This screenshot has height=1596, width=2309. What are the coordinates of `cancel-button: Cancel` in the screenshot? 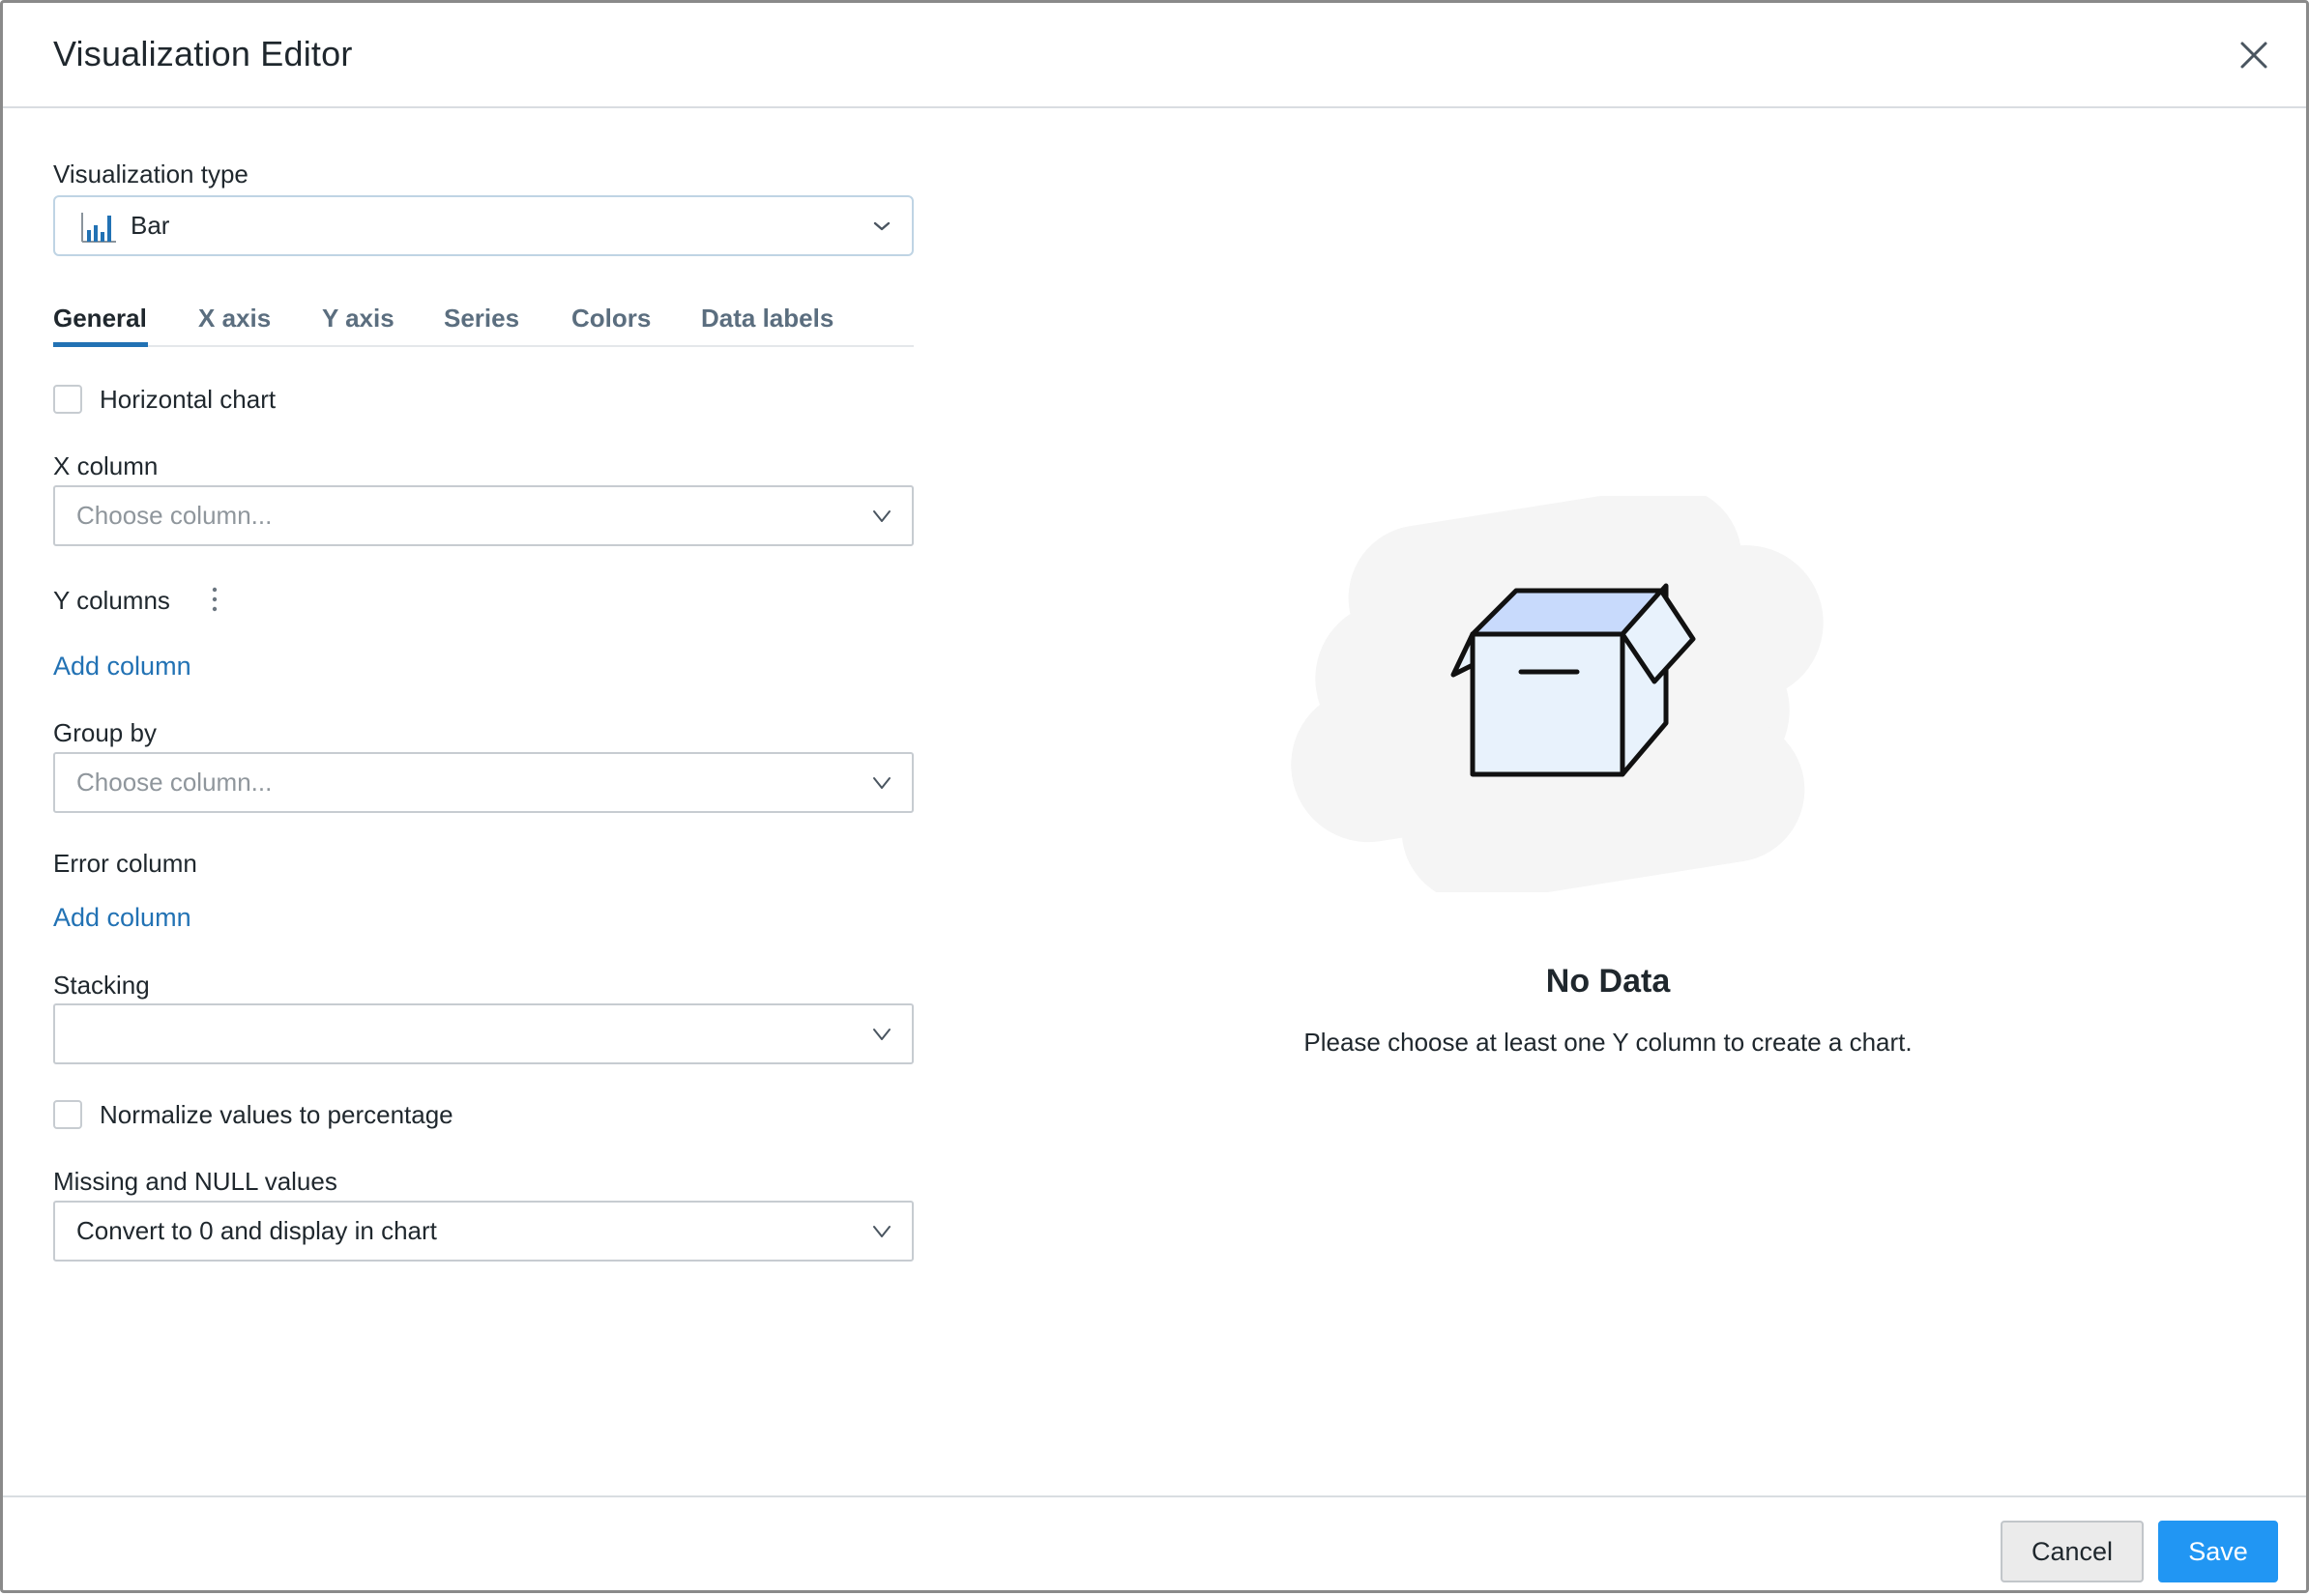 It's located at (2072, 1551).